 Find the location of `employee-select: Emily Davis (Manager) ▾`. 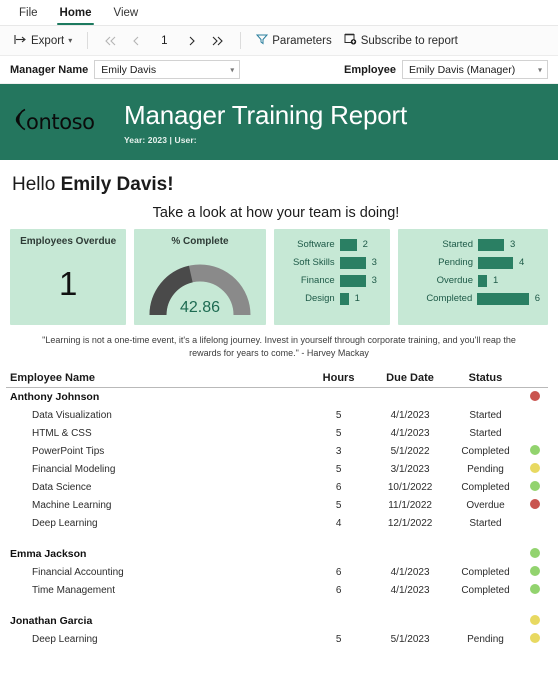

employee-select: Emily Davis (Manager) ▾ is located at coordinates (475, 69).